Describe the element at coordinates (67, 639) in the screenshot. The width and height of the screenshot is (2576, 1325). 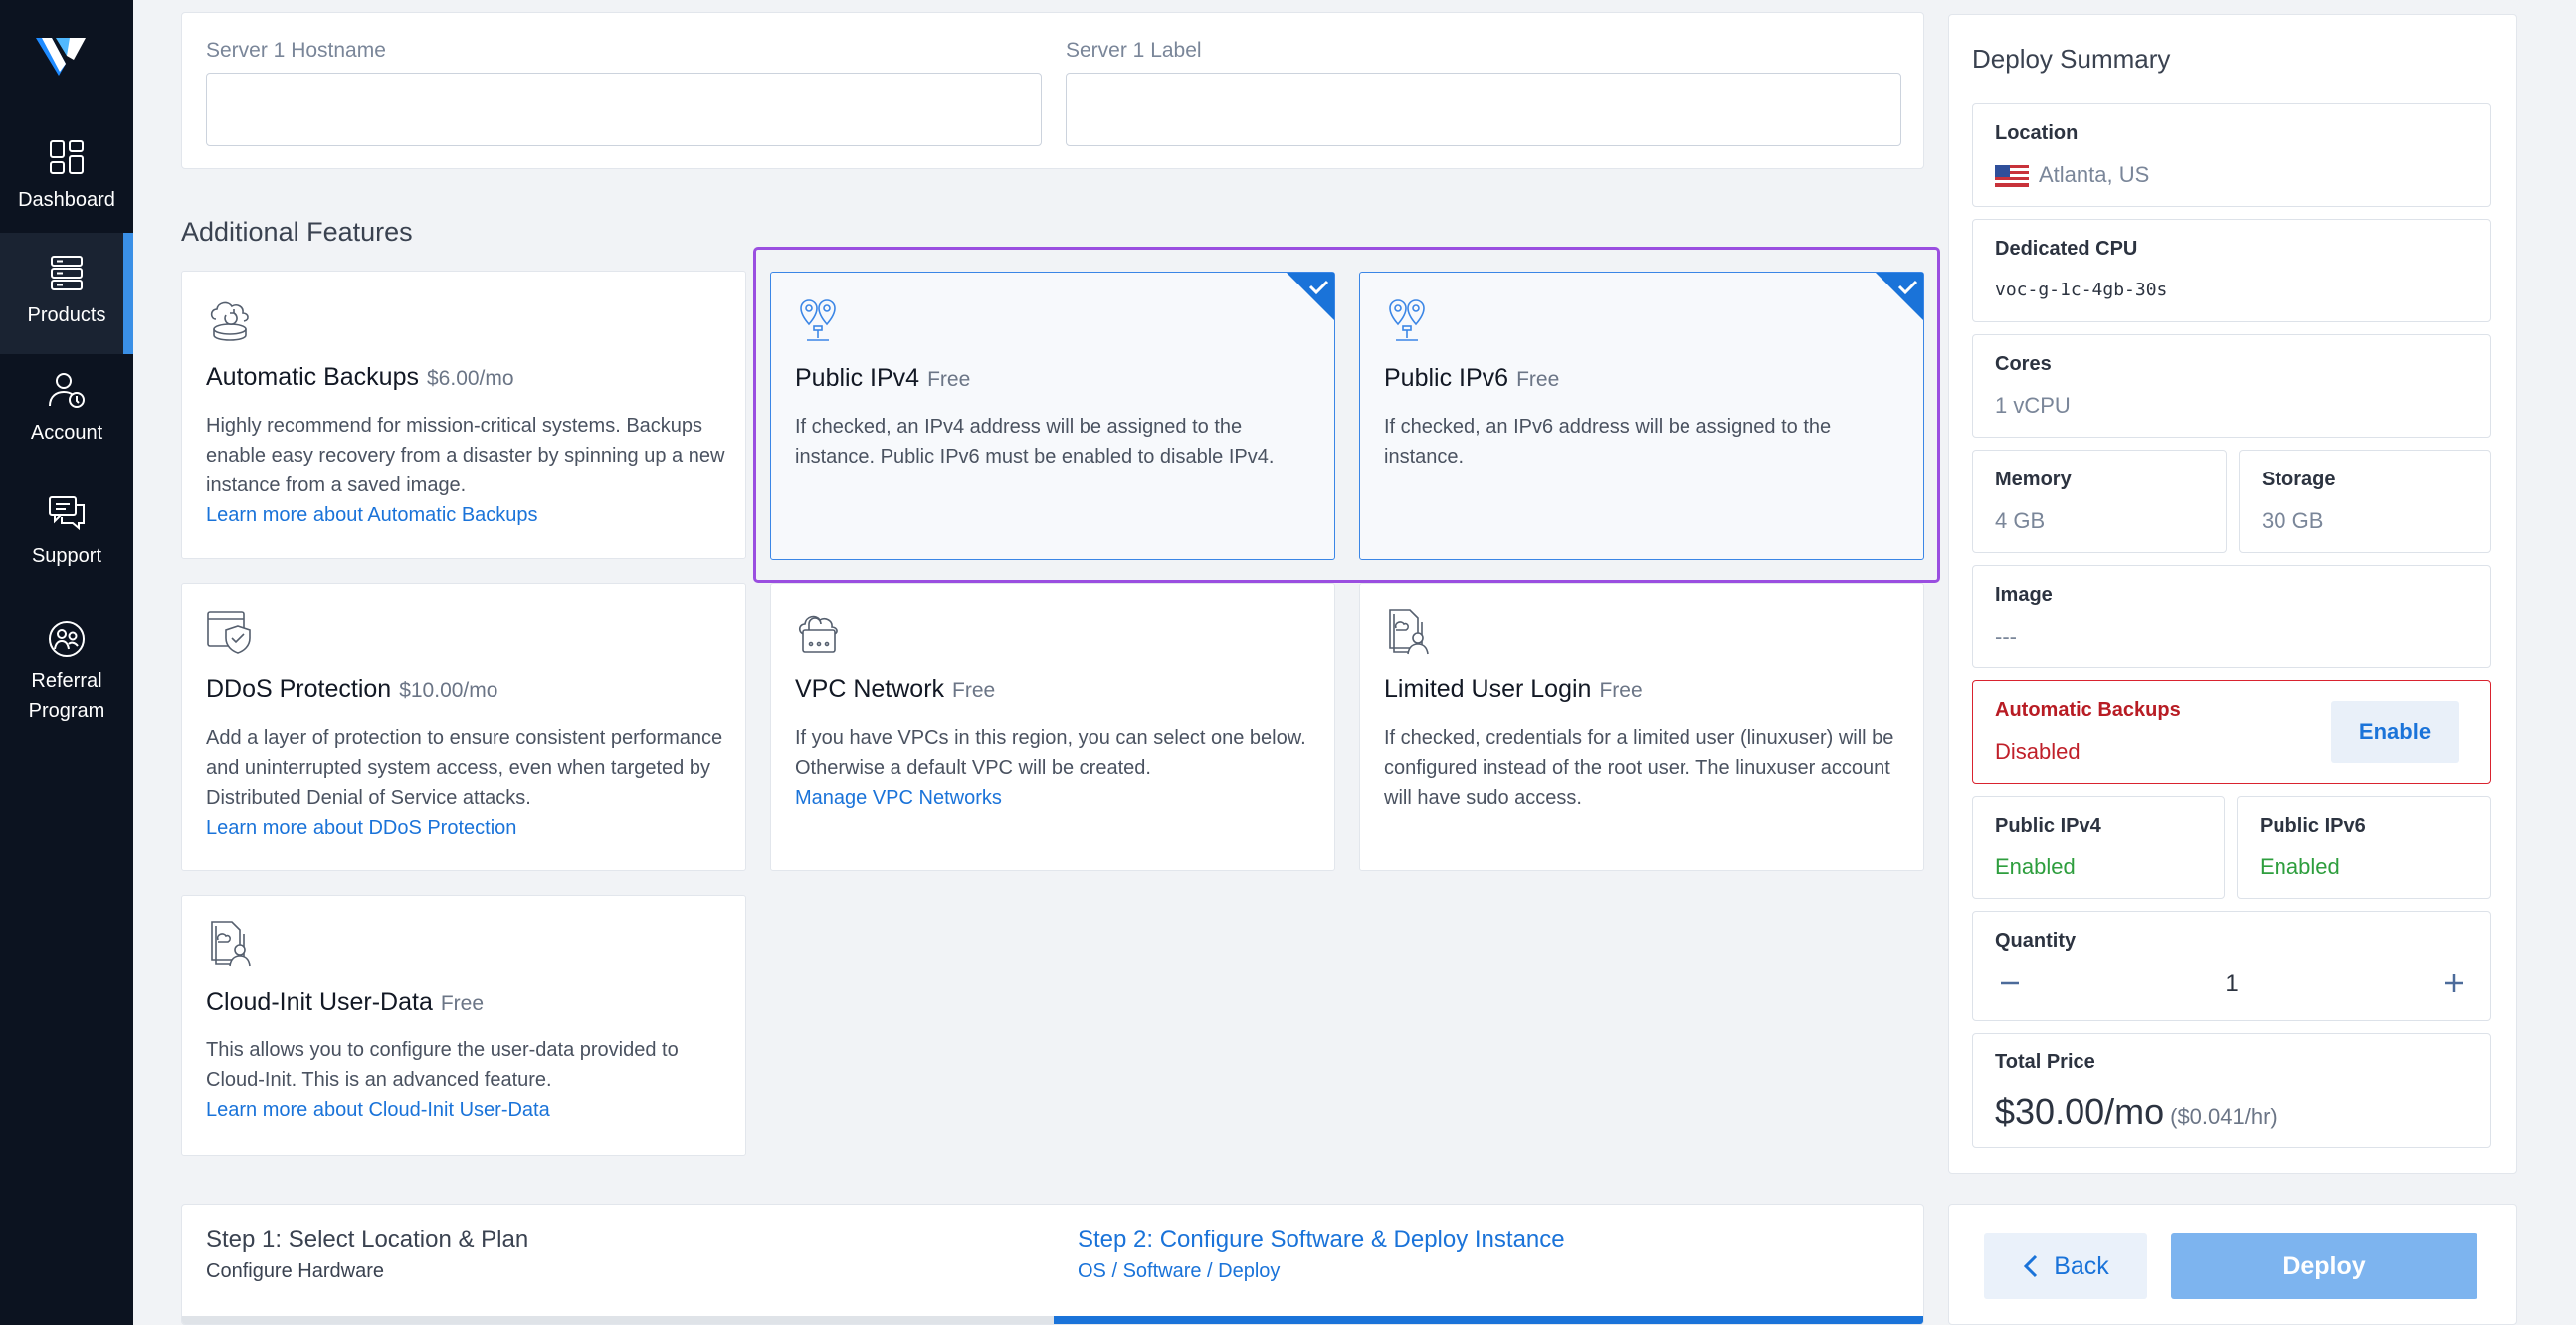
I see `referral-people-icon` at that location.